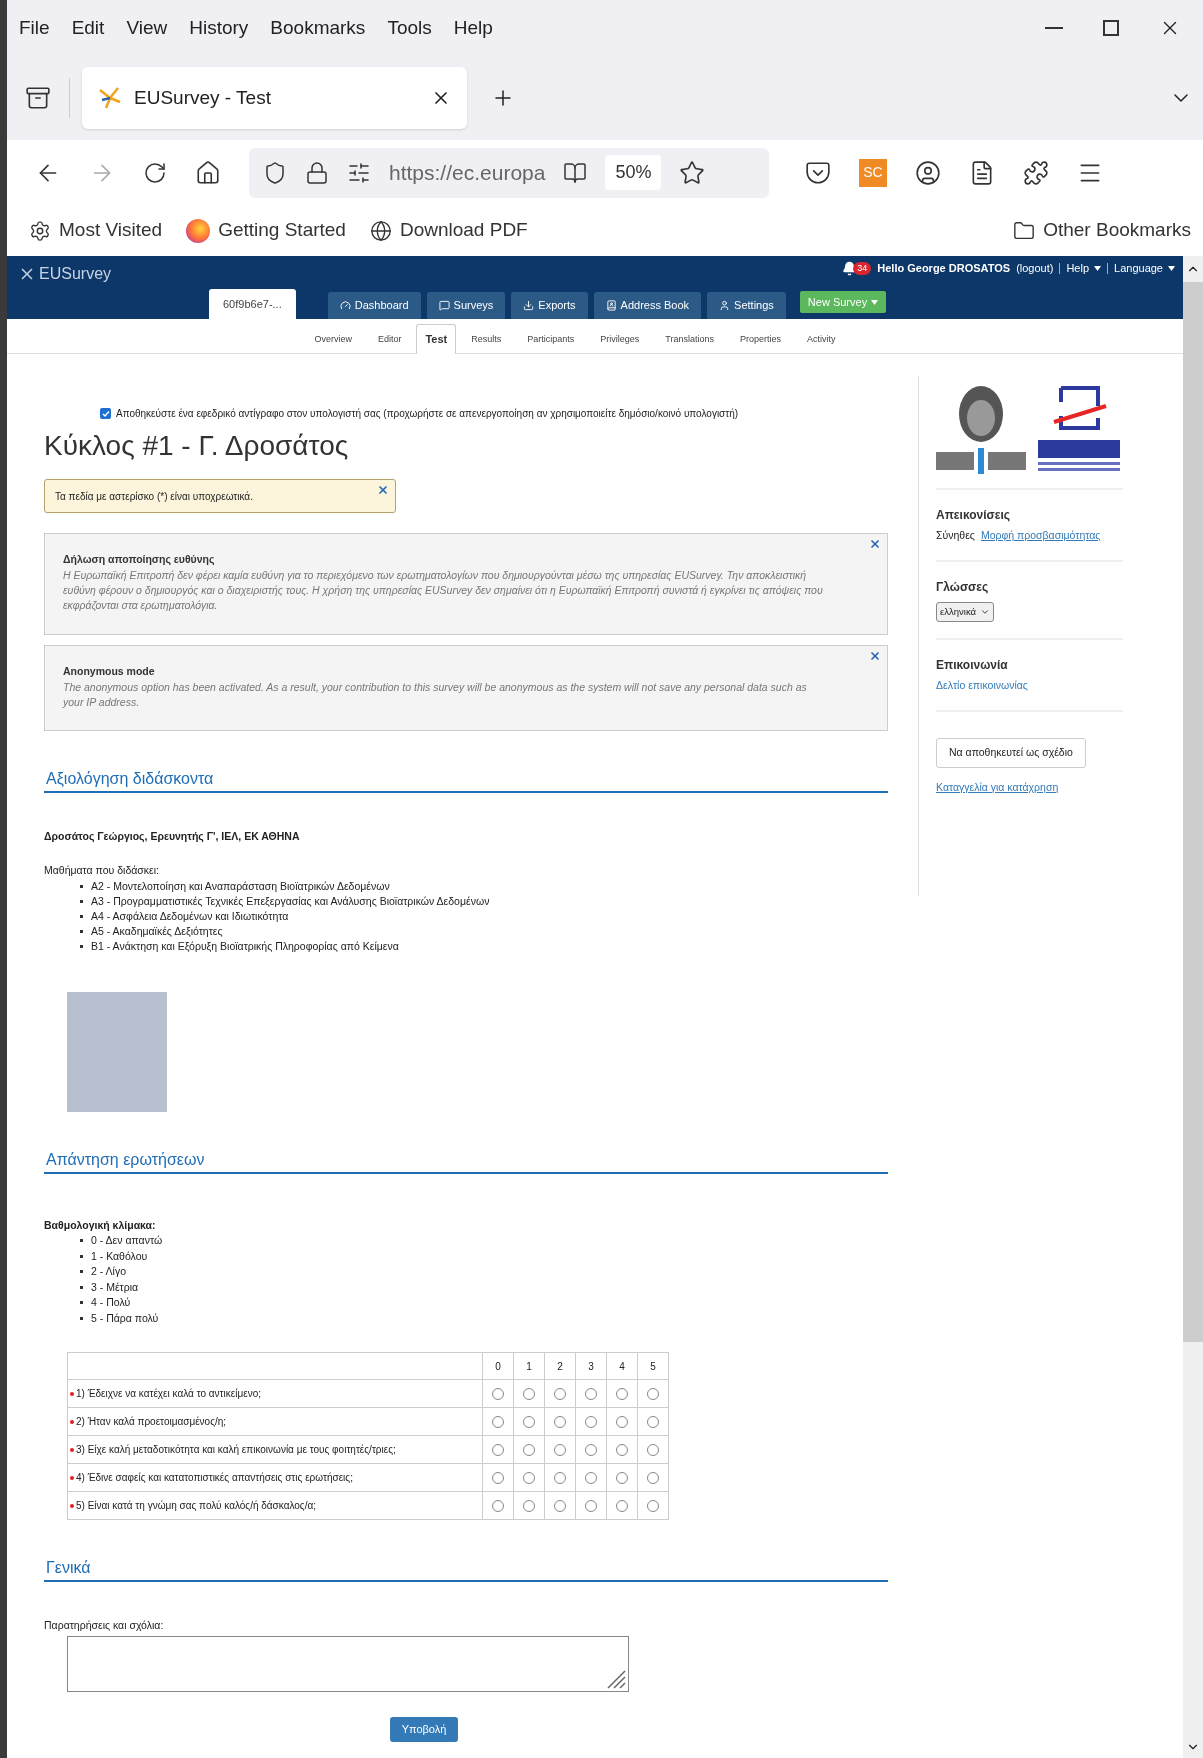 Image resolution: width=1203 pixels, height=1758 pixels. Describe the element at coordinates (761, 340) in the screenshot. I see `survey-subtab: Properties` at that location.